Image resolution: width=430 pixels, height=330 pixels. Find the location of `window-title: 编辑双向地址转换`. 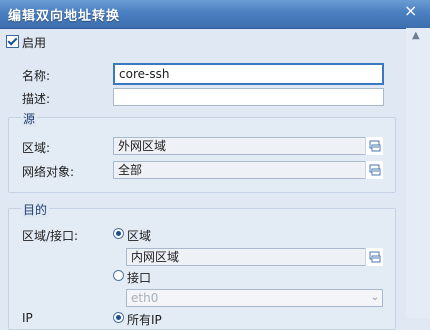

window-title: 编辑双向地址转换 is located at coordinates (64, 16).